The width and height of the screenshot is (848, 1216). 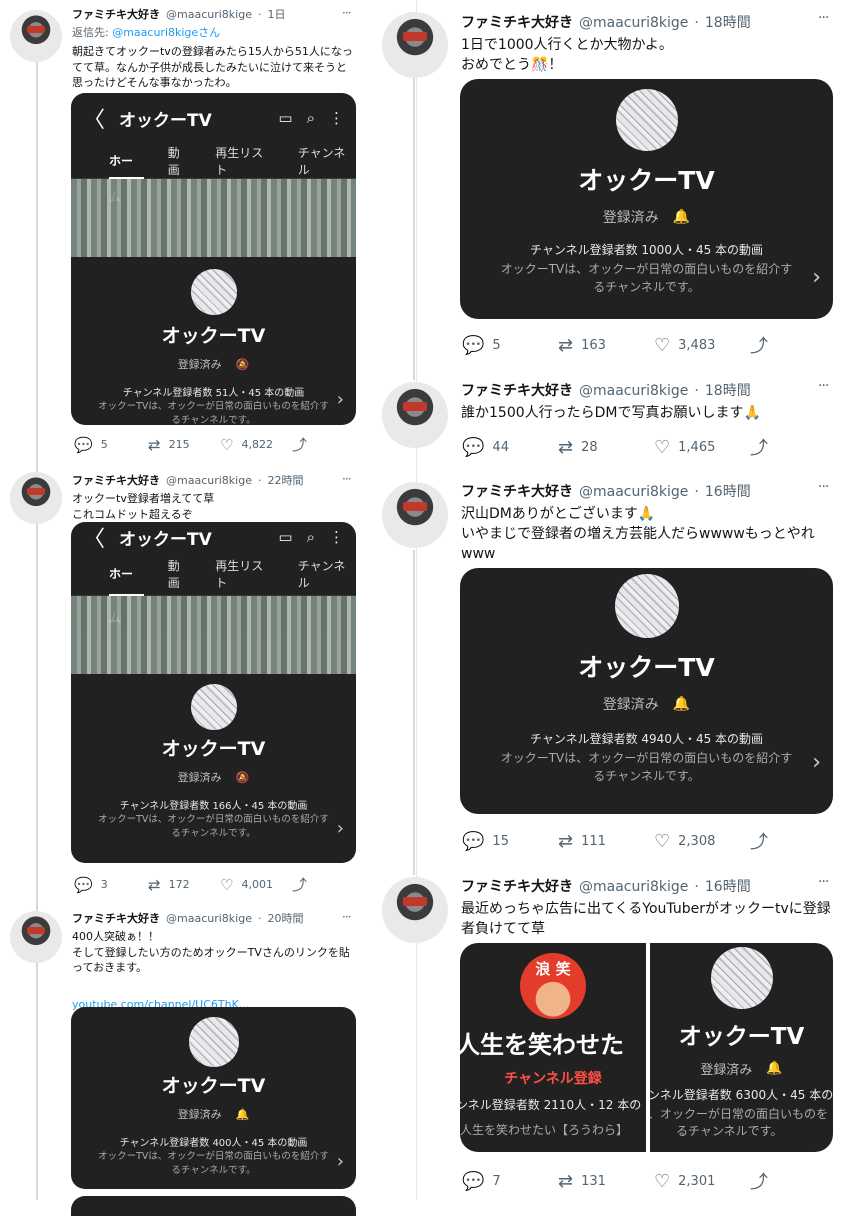 I want to click on like-button: ♡ 3,483, so click(x=702, y=345).